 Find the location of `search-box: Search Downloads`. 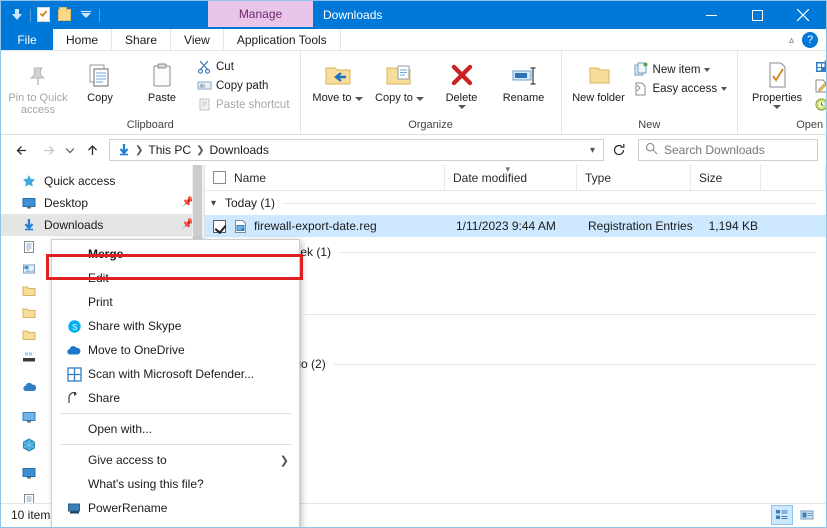

search-box: Search Downloads is located at coordinates (728, 150).